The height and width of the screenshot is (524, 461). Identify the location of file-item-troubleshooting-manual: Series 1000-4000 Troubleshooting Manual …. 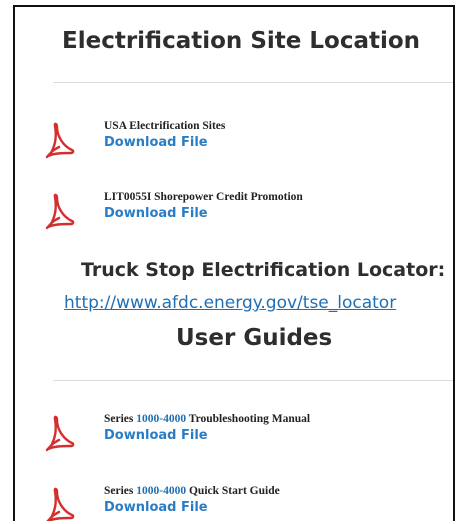
(234, 435).